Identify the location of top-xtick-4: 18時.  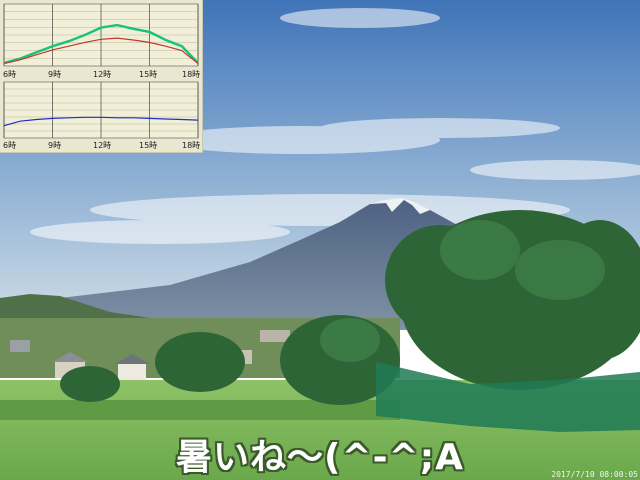
(191, 74).